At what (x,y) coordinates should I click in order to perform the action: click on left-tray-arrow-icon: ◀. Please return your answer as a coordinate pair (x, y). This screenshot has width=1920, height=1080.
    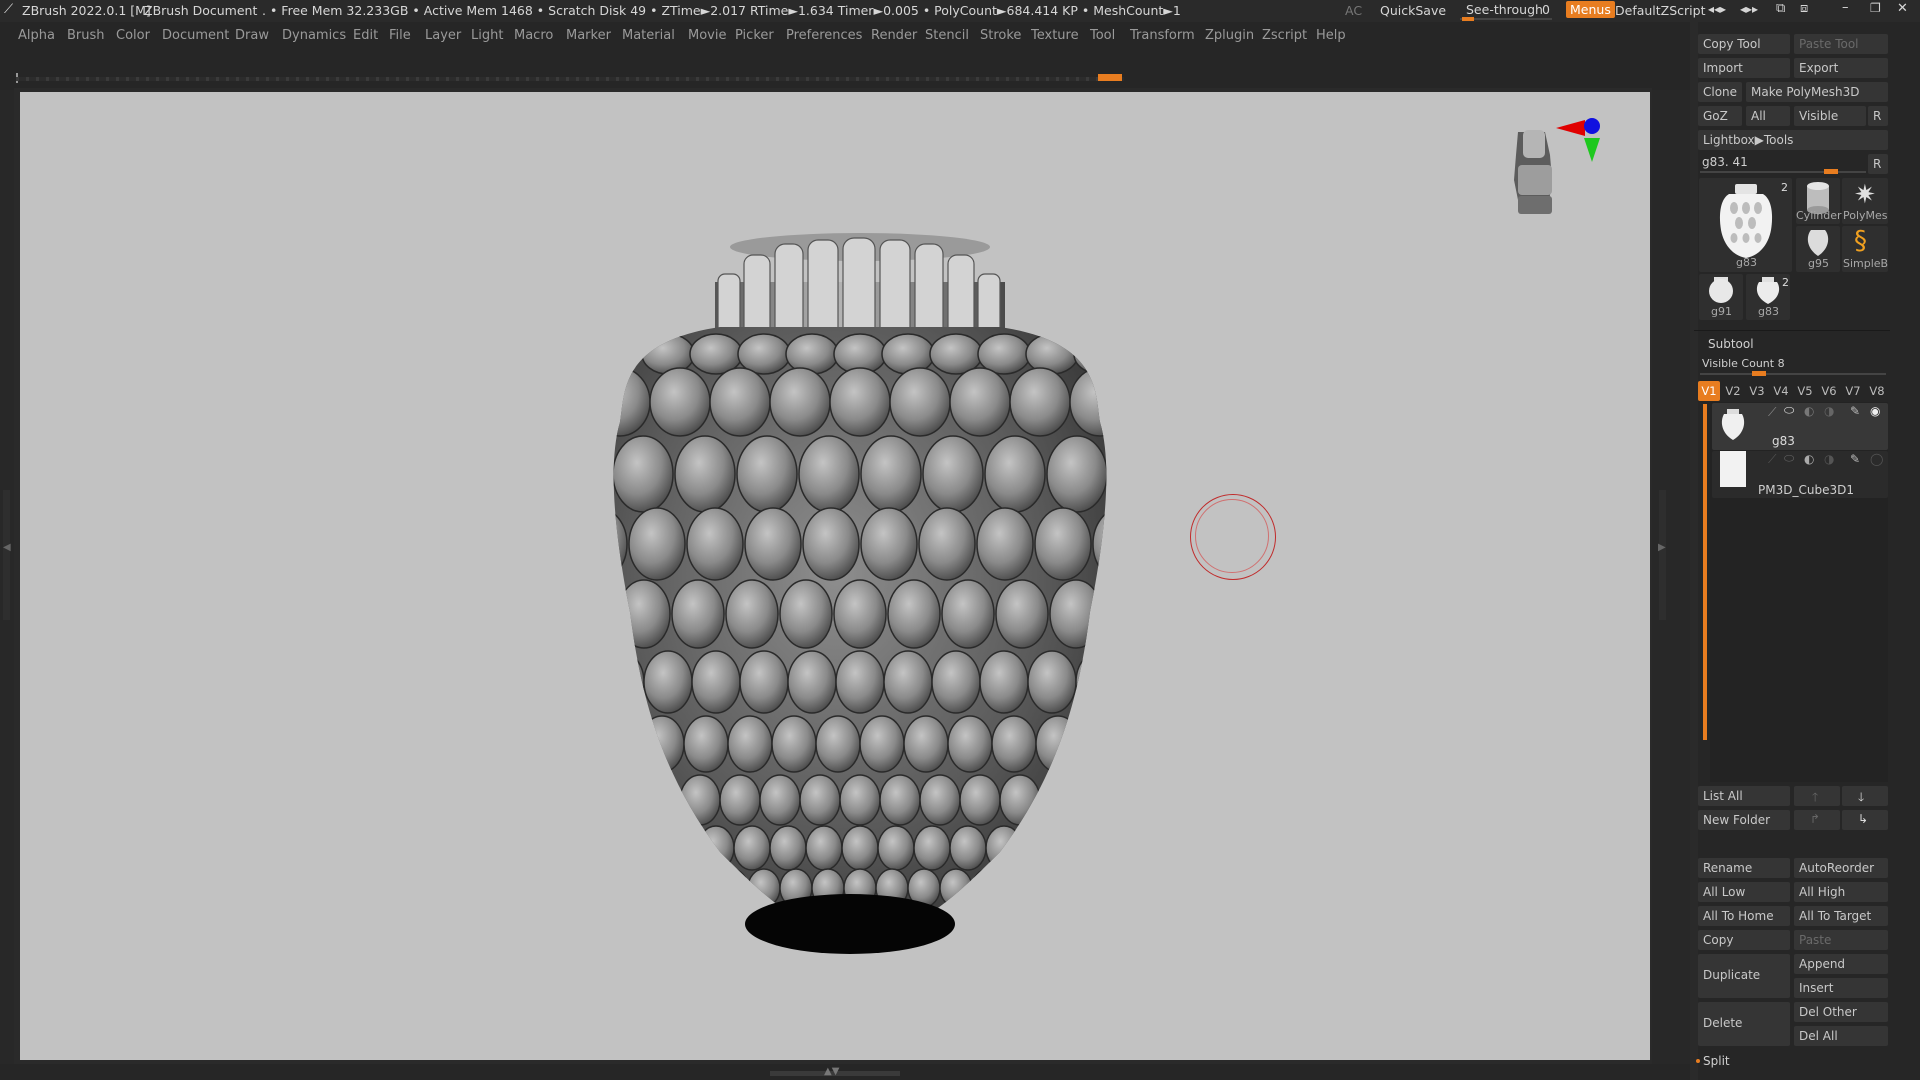
    Looking at the image, I should click on (7, 547).